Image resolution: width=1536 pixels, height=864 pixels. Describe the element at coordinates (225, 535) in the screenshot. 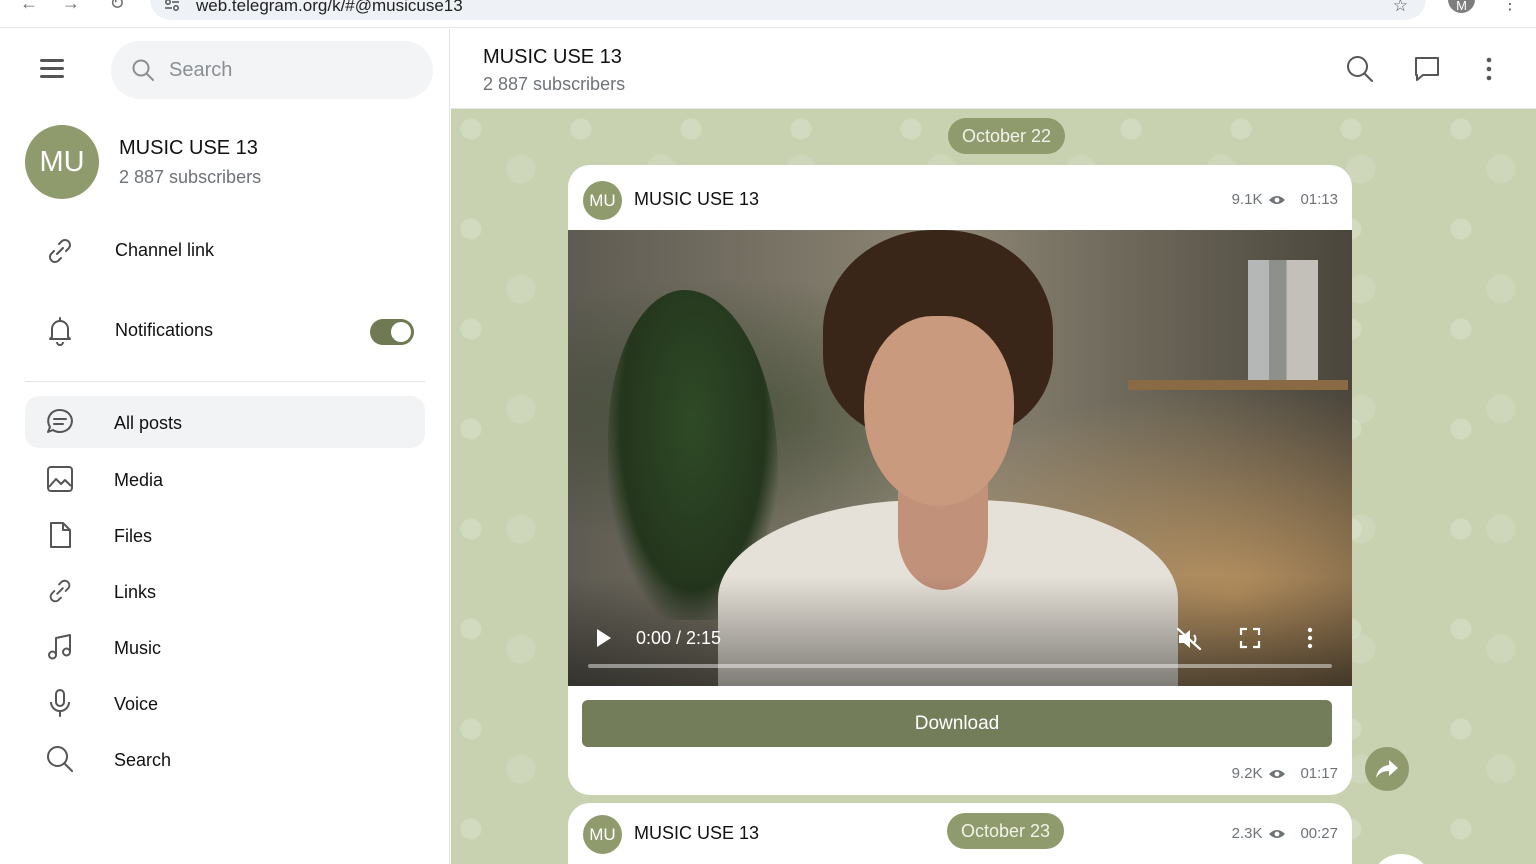

I see `sidebar-item-files: Files` at that location.